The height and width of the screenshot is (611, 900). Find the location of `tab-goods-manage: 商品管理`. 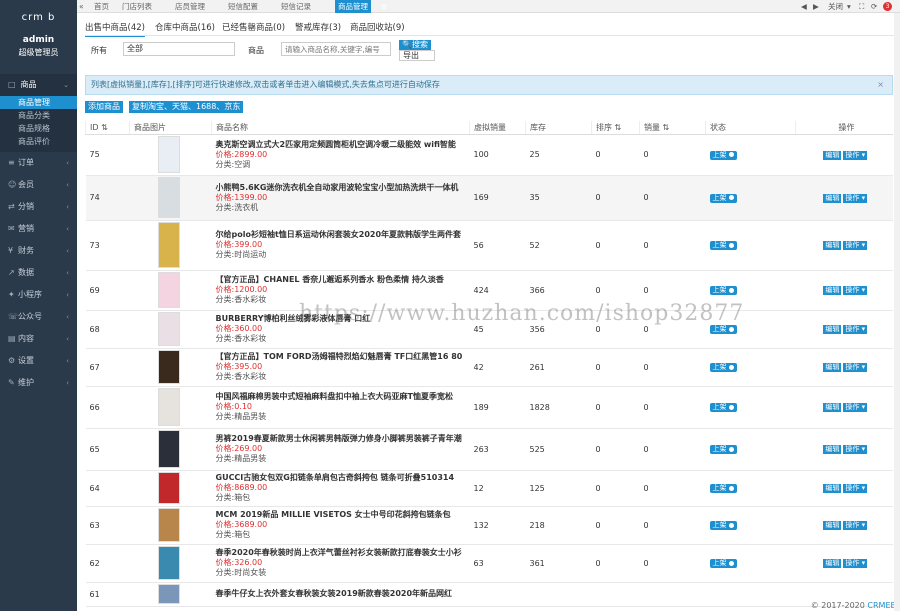

tab-goods-manage: 商品管理 is located at coordinates (353, 6).